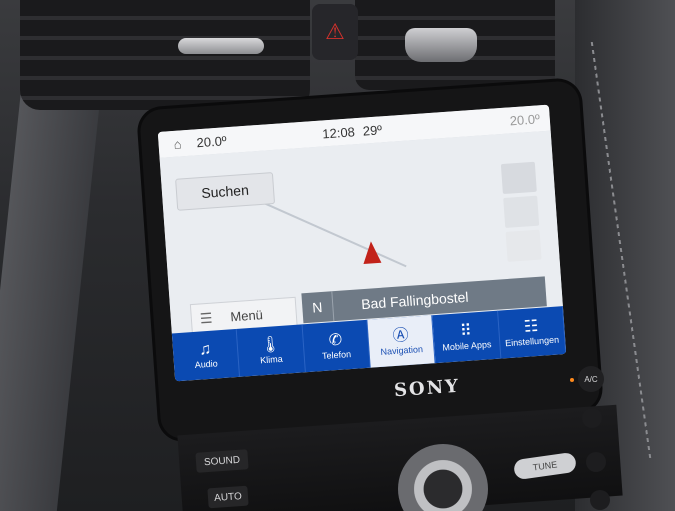  What do you see at coordinates (402, 350) in the screenshot?
I see `tab-label: Navigation` at bounding box center [402, 350].